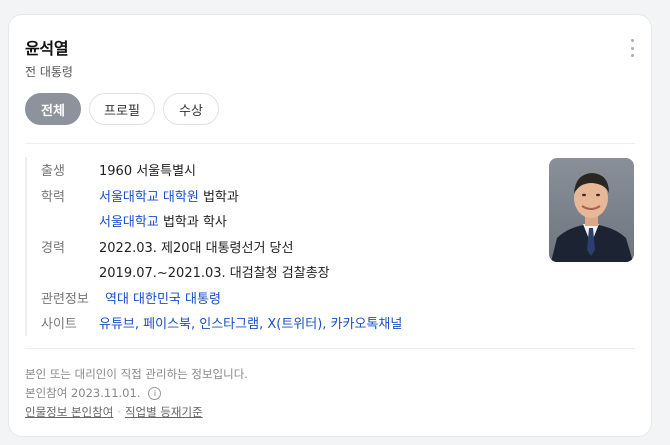 The height and width of the screenshot is (445, 670). I want to click on site-link-x: X(트위터), so click(294, 324).